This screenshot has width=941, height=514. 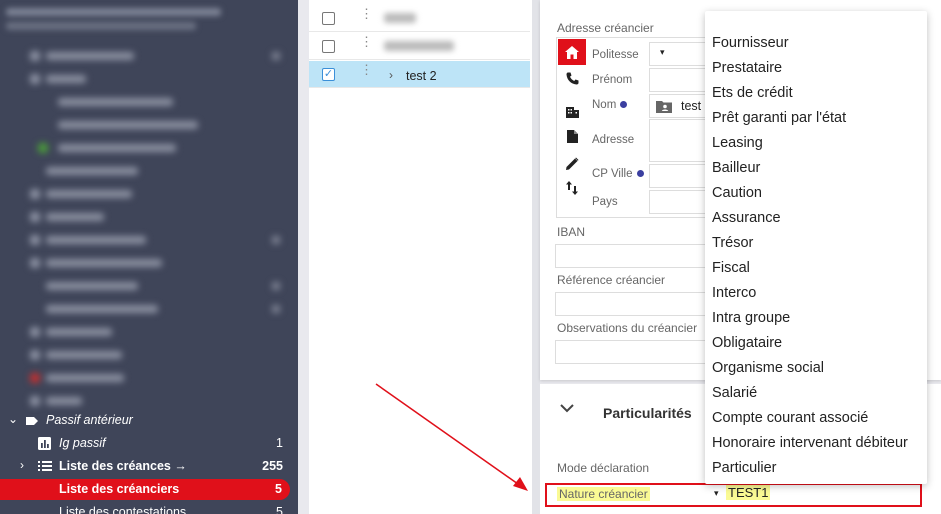 What do you see at coordinates (451, 437) in the screenshot?
I see `annotation-arrow` at bounding box center [451, 437].